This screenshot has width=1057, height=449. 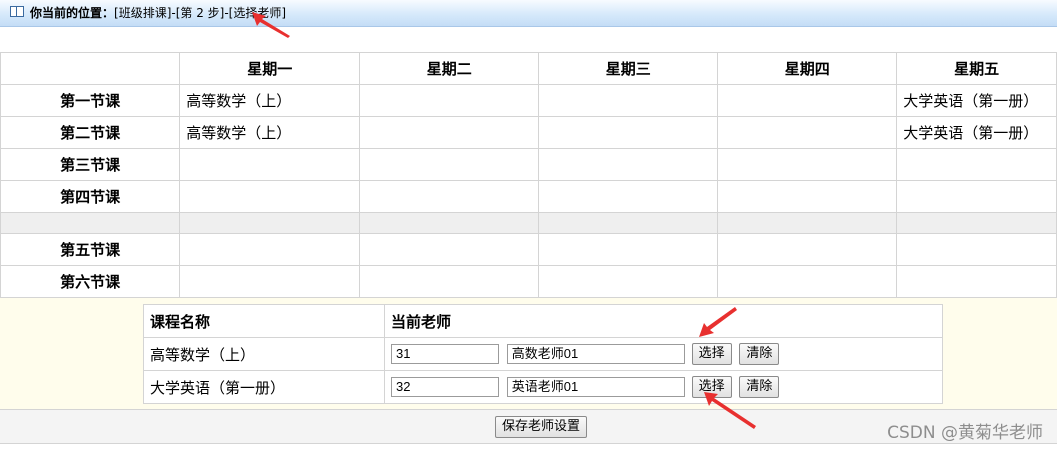 What do you see at coordinates (528, 13) in the screenshot?
I see `location-bar: 你当前的位置：[班级排课]-[第 2 步]-[选择老师]` at bounding box center [528, 13].